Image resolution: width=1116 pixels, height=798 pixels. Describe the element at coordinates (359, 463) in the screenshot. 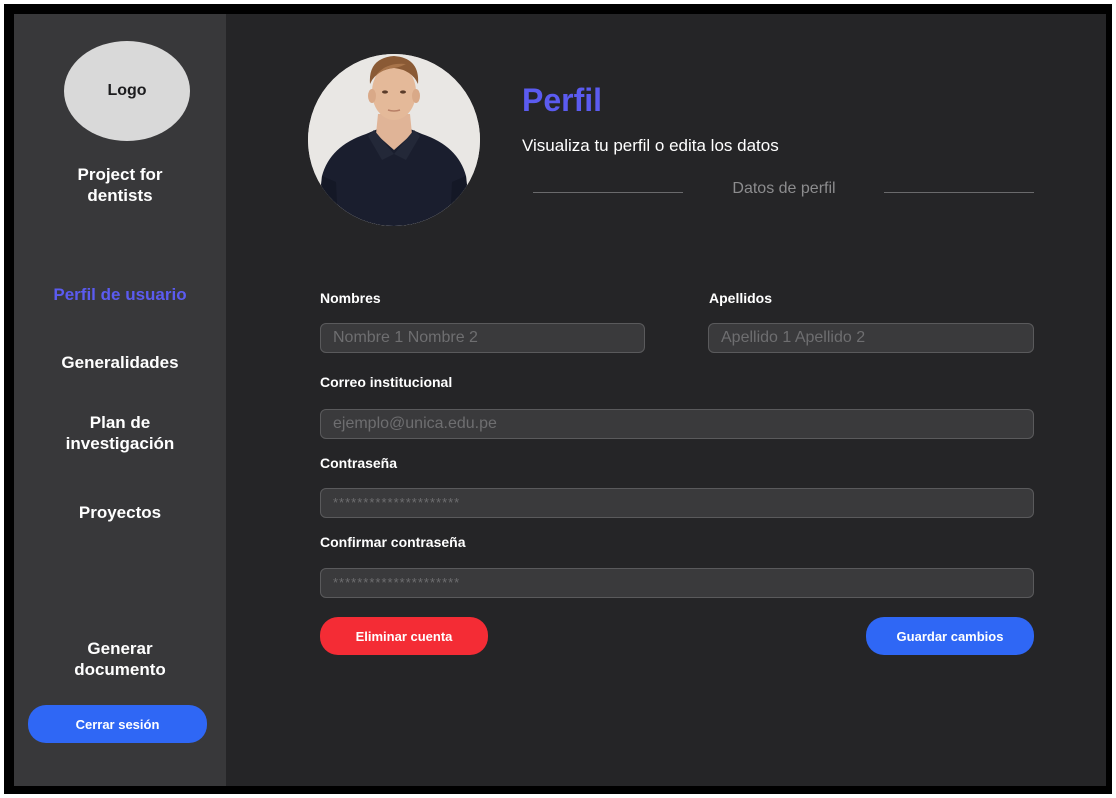

I see `password-label: Contraseña` at that location.